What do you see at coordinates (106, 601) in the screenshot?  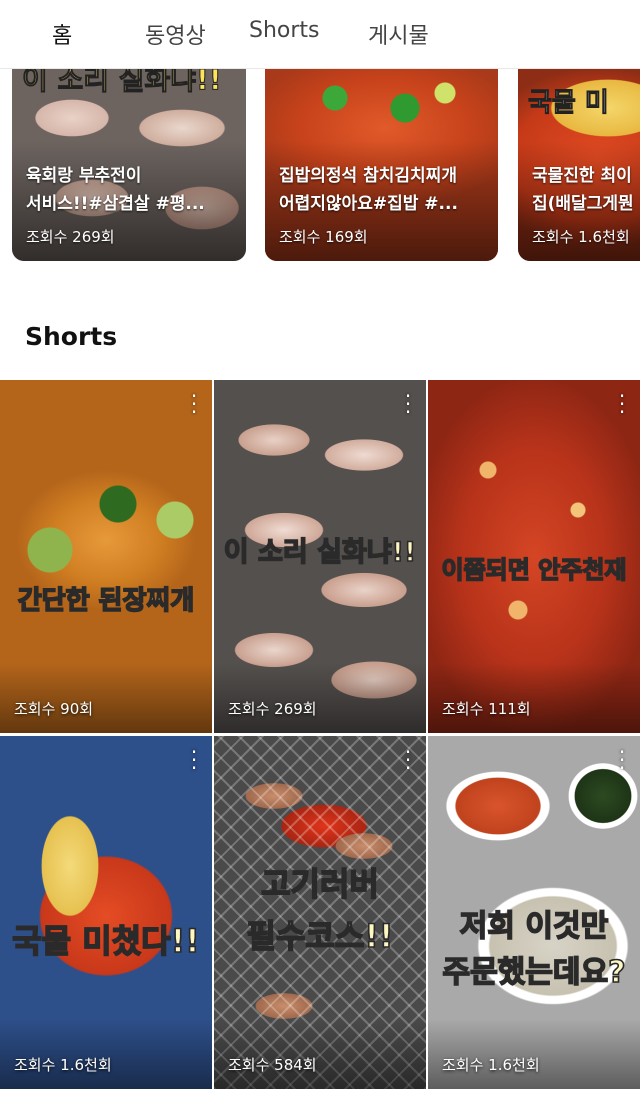 I see `short-caption: 간단한 된장찌개` at bounding box center [106, 601].